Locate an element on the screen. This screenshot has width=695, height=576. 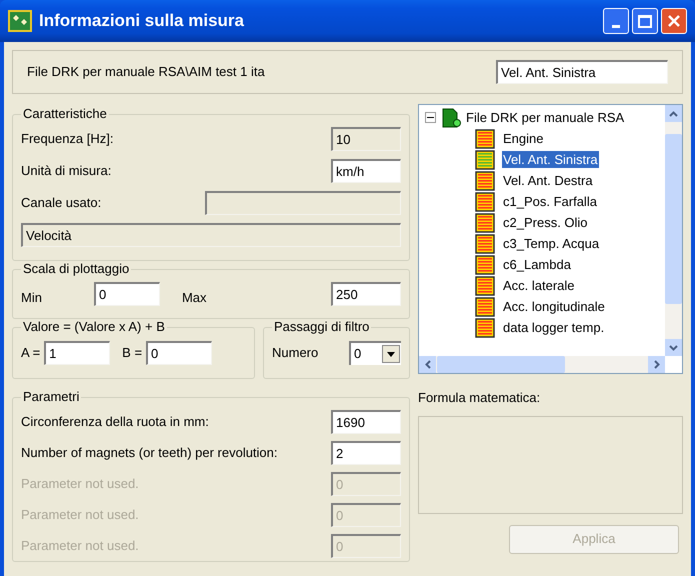
scroll-down-icon is located at coordinates (673, 347).